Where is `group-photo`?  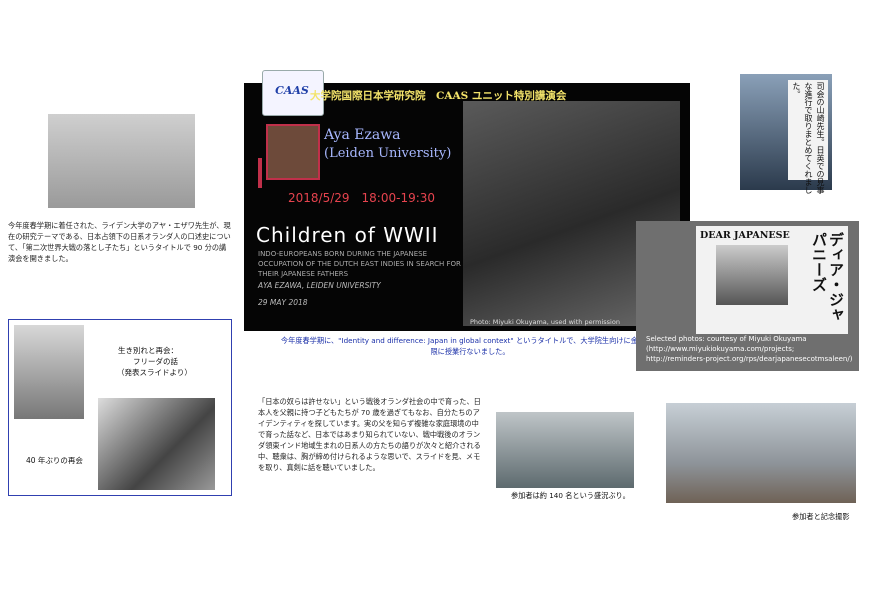
group-photo is located at coordinates (761, 453).